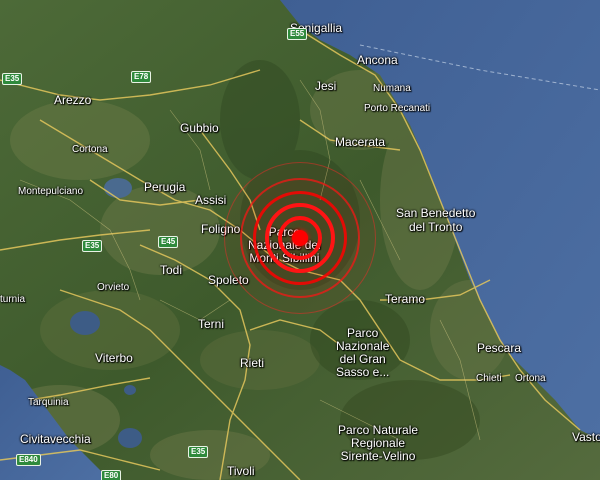  I want to click on lake-bolsena, so click(85, 323).